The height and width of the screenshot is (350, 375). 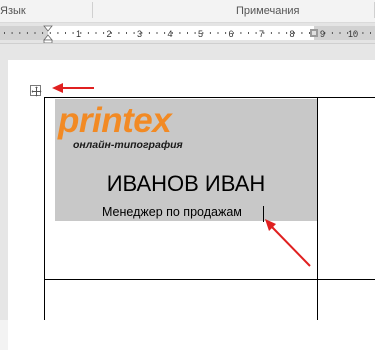 What do you see at coordinates (187, 11) in the screenshot?
I see `ribbon-group-labels: Язык Примечания` at bounding box center [187, 11].